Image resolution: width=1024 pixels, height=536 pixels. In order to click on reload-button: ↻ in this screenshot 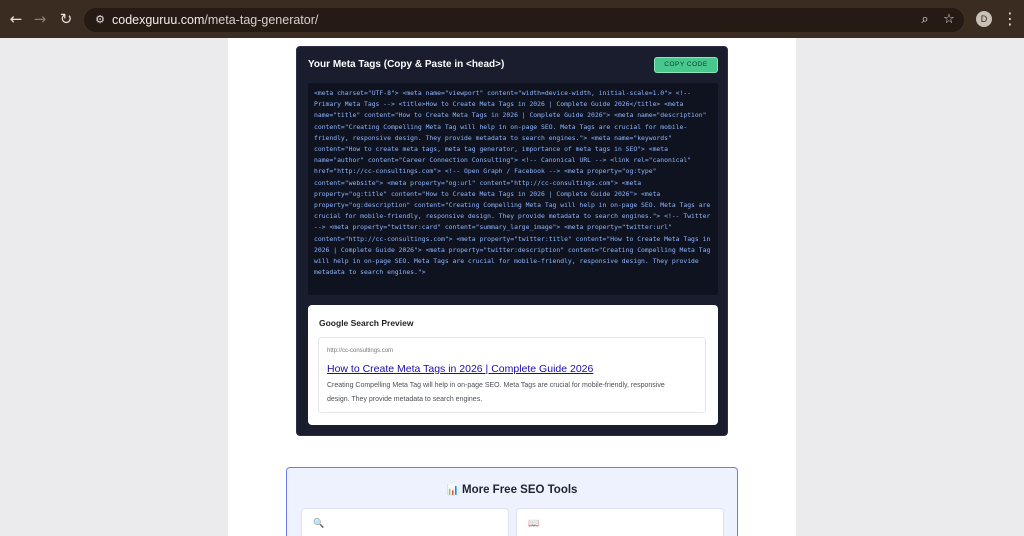, I will do `click(66, 19)`.